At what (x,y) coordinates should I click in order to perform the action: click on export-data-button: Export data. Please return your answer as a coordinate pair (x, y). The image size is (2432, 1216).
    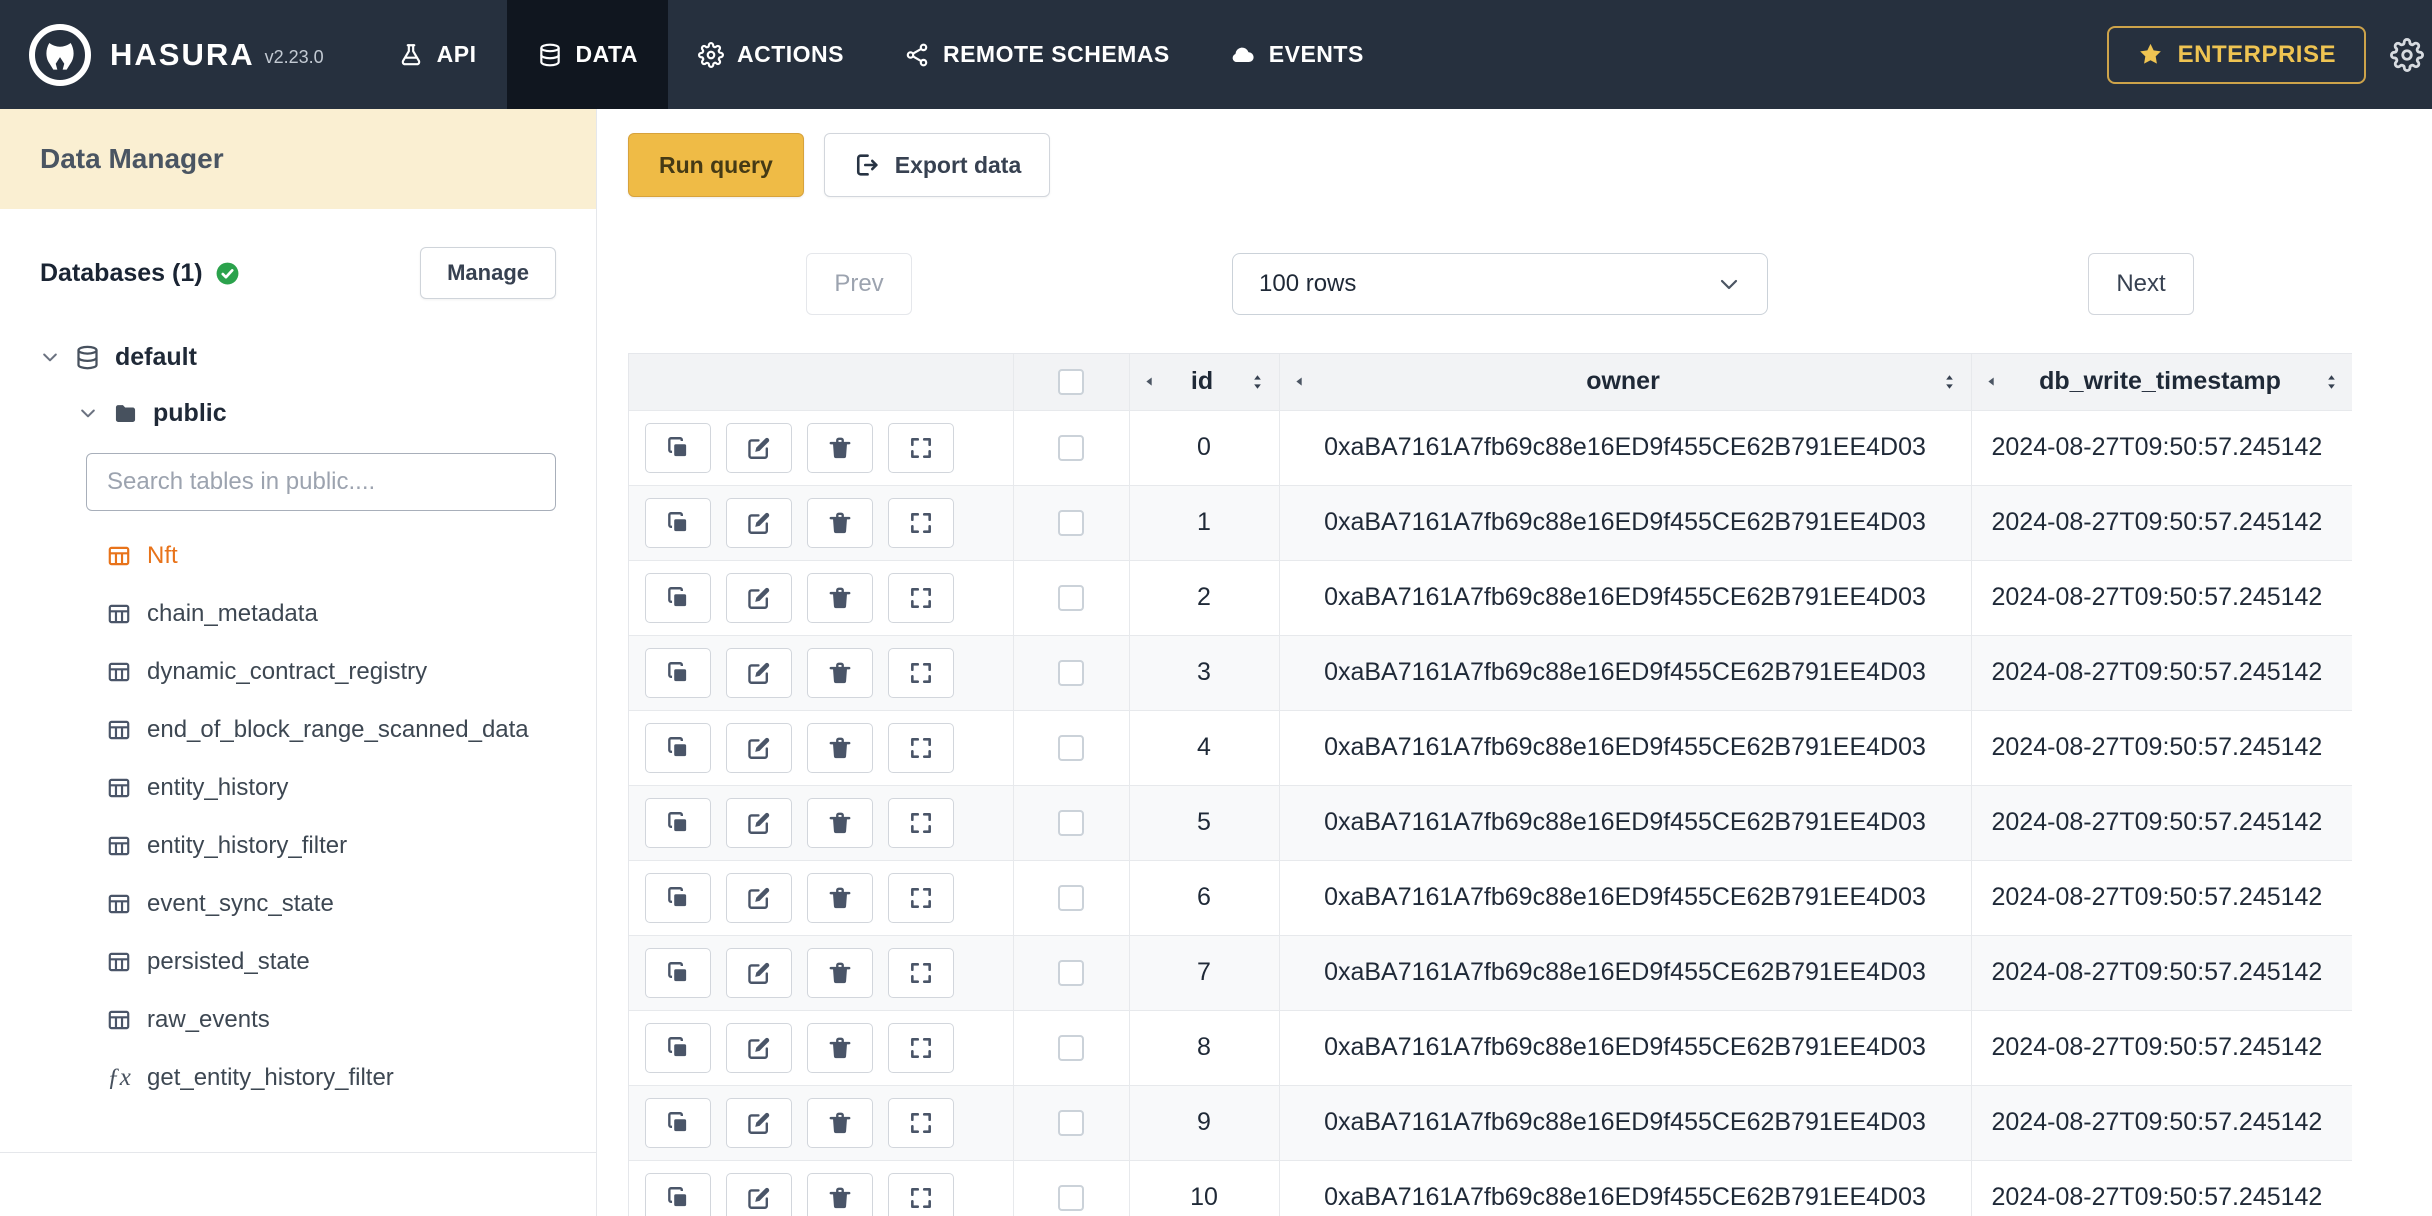
    Looking at the image, I should click on (937, 165).